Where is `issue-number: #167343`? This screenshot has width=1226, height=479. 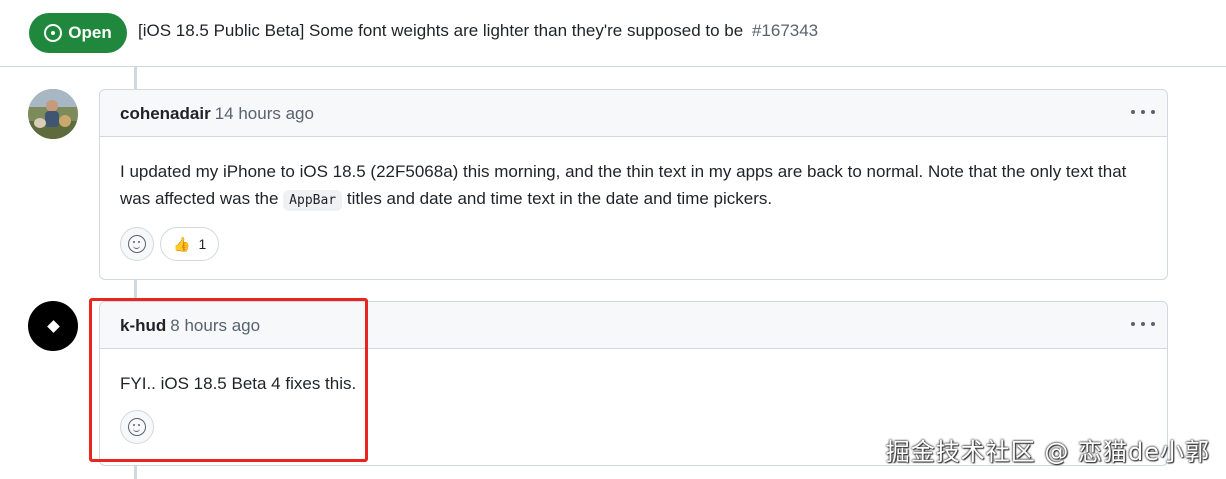
issue-number: #167343 is located at coordinates (785, 30).